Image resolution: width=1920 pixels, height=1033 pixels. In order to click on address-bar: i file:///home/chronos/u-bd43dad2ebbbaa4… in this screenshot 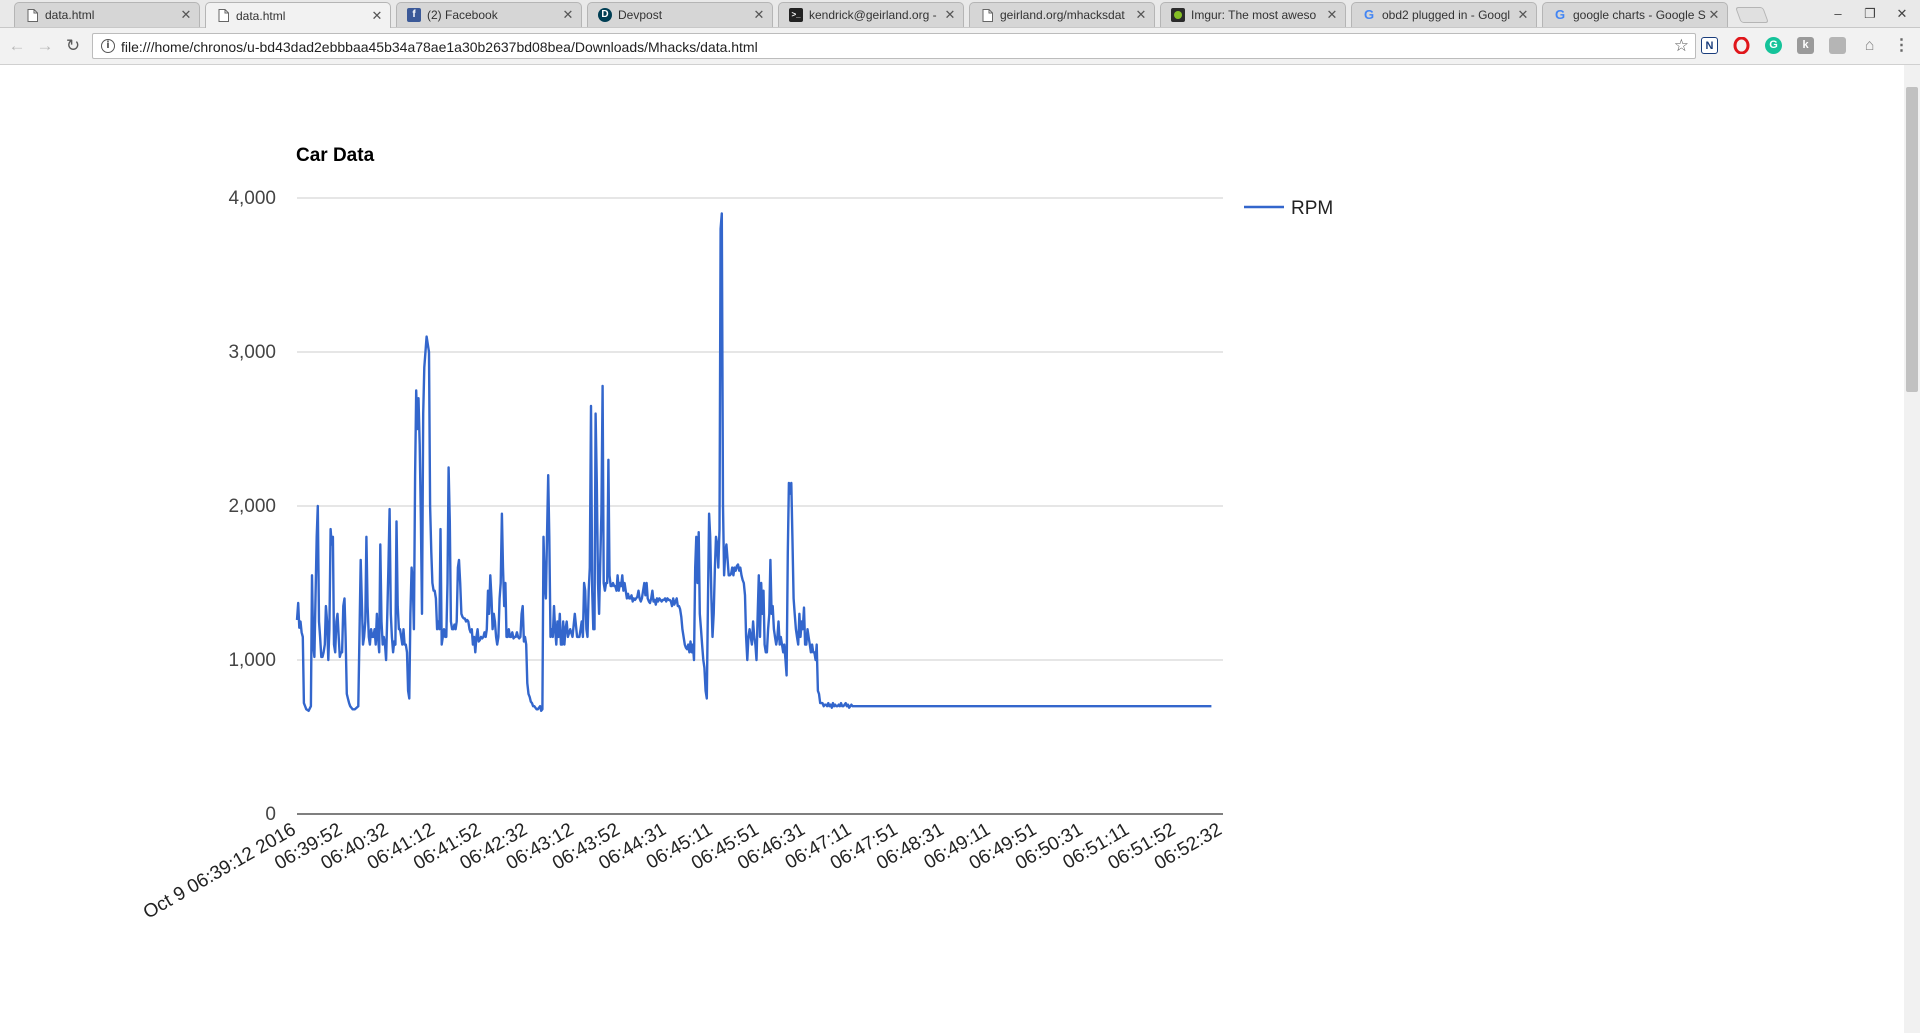, I will do `click(894, 46)`.